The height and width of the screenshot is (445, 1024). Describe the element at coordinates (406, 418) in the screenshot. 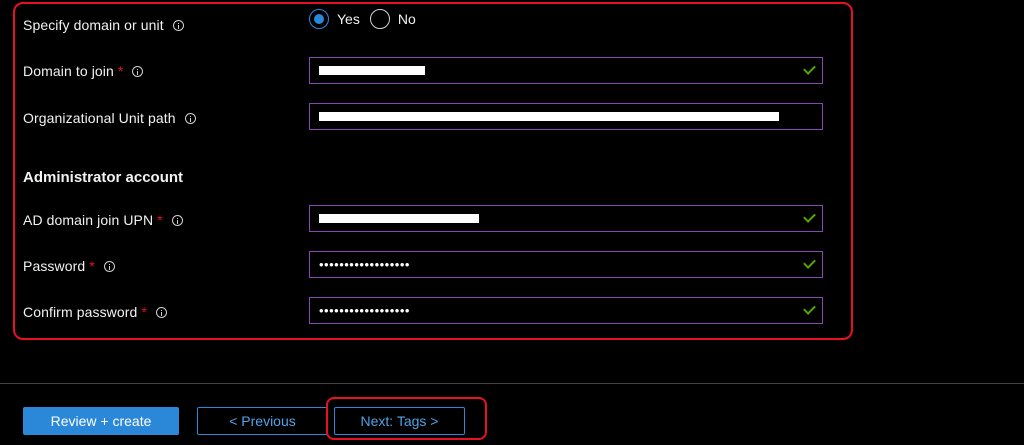

I see `annotation-highlight-next` at that location.